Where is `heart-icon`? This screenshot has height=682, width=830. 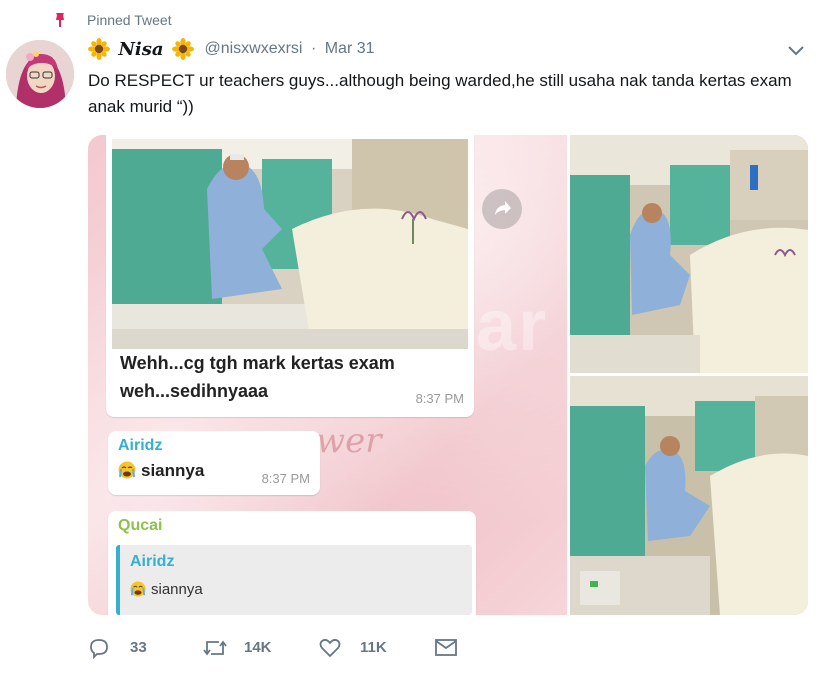
heart-icon is located at coordinates (330, 648).